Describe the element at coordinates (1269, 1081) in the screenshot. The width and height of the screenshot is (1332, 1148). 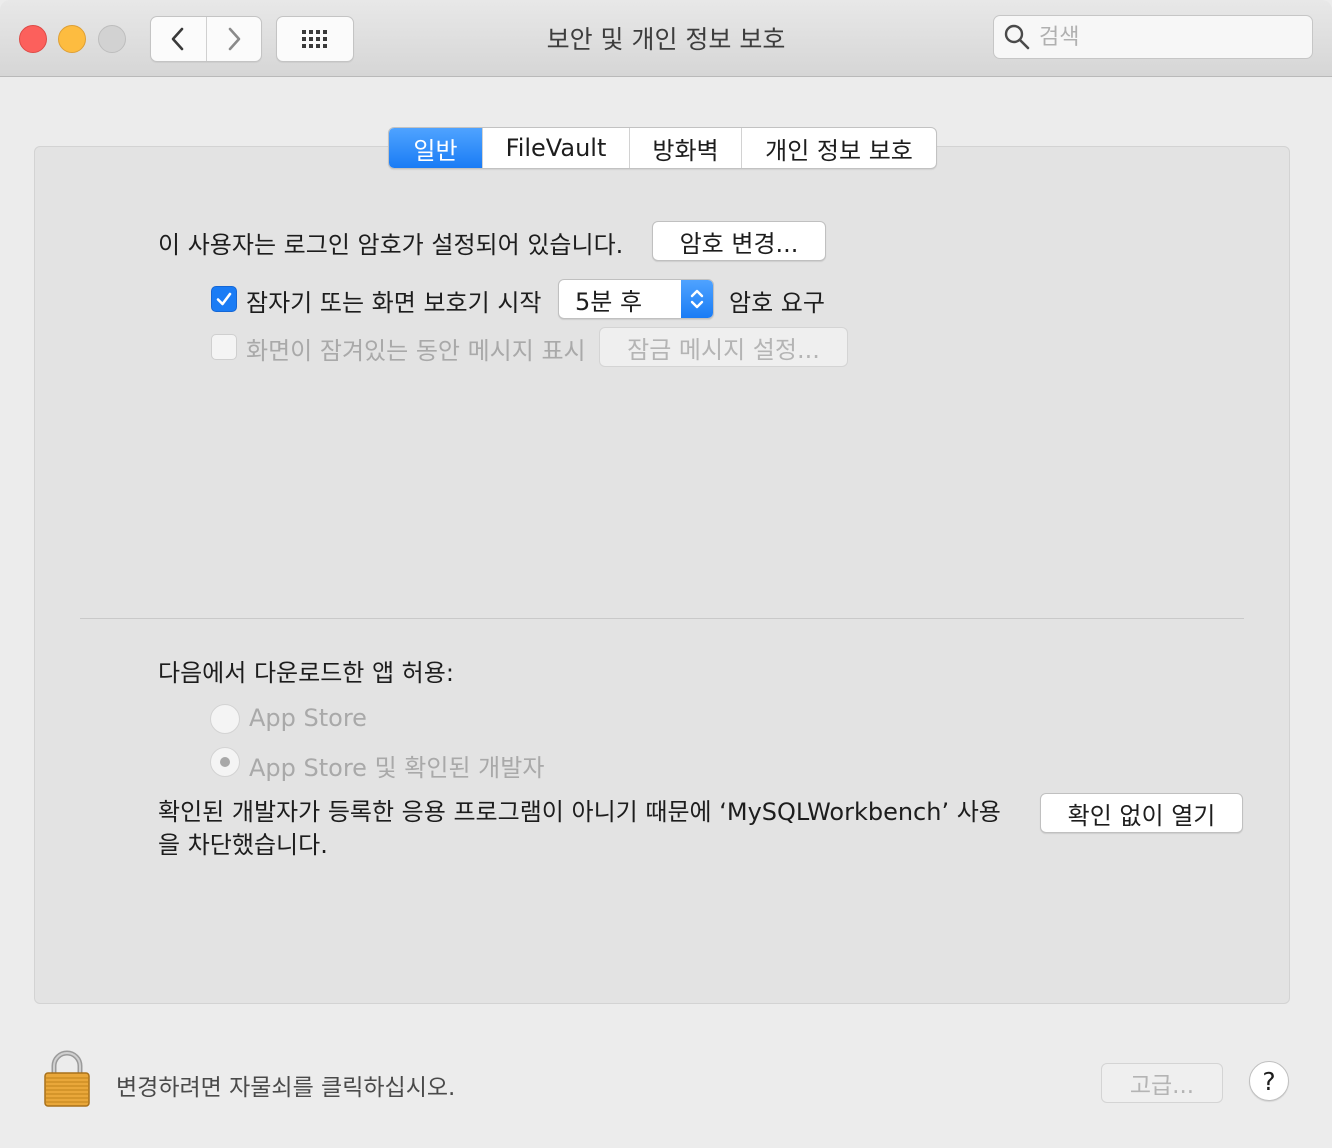
I see `help-button: ?` at that location.